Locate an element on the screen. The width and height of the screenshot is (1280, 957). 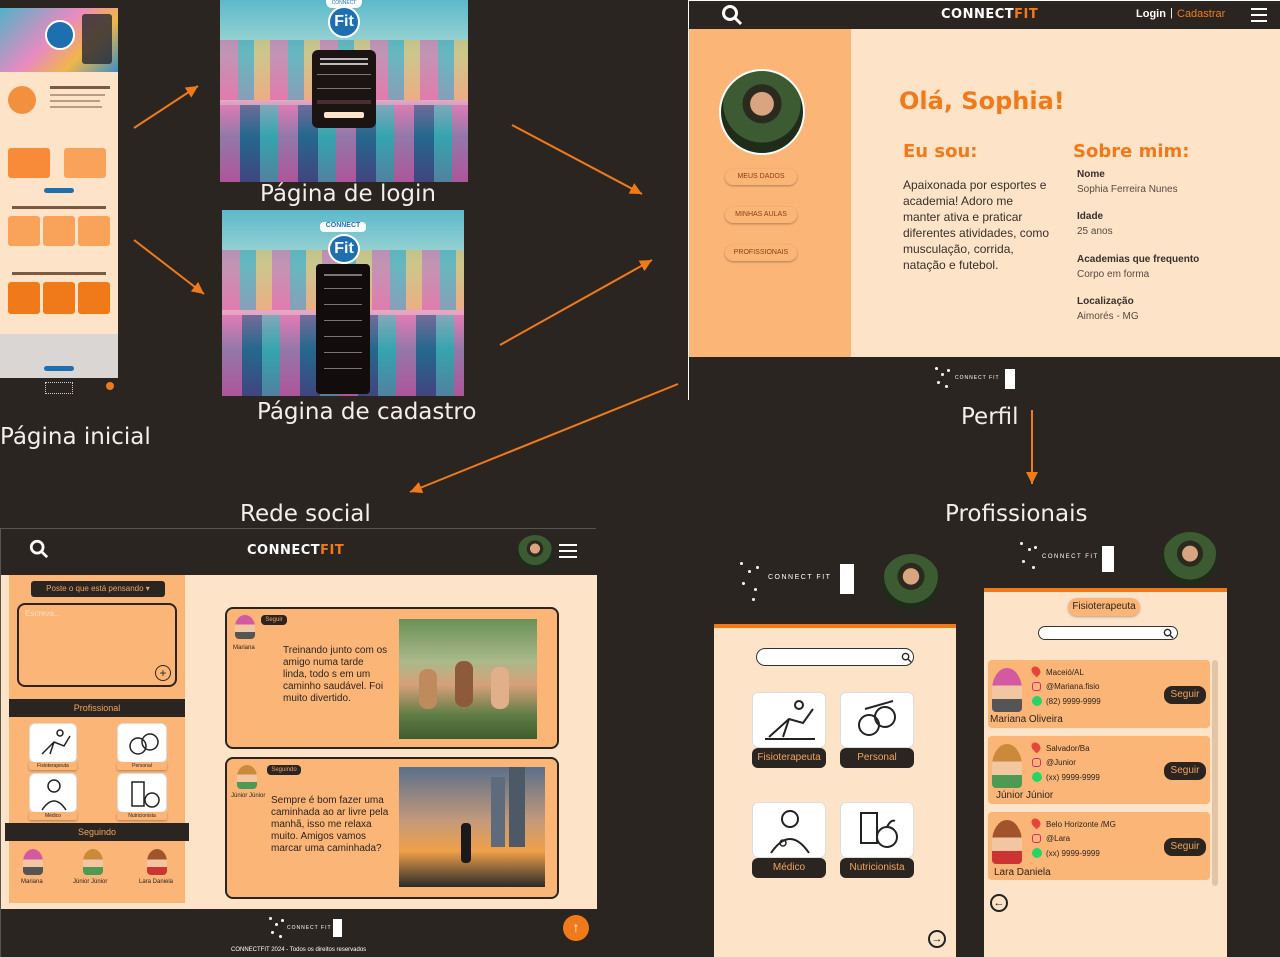
about-title: Sobre mim: is located at coordinates (1131, 151).